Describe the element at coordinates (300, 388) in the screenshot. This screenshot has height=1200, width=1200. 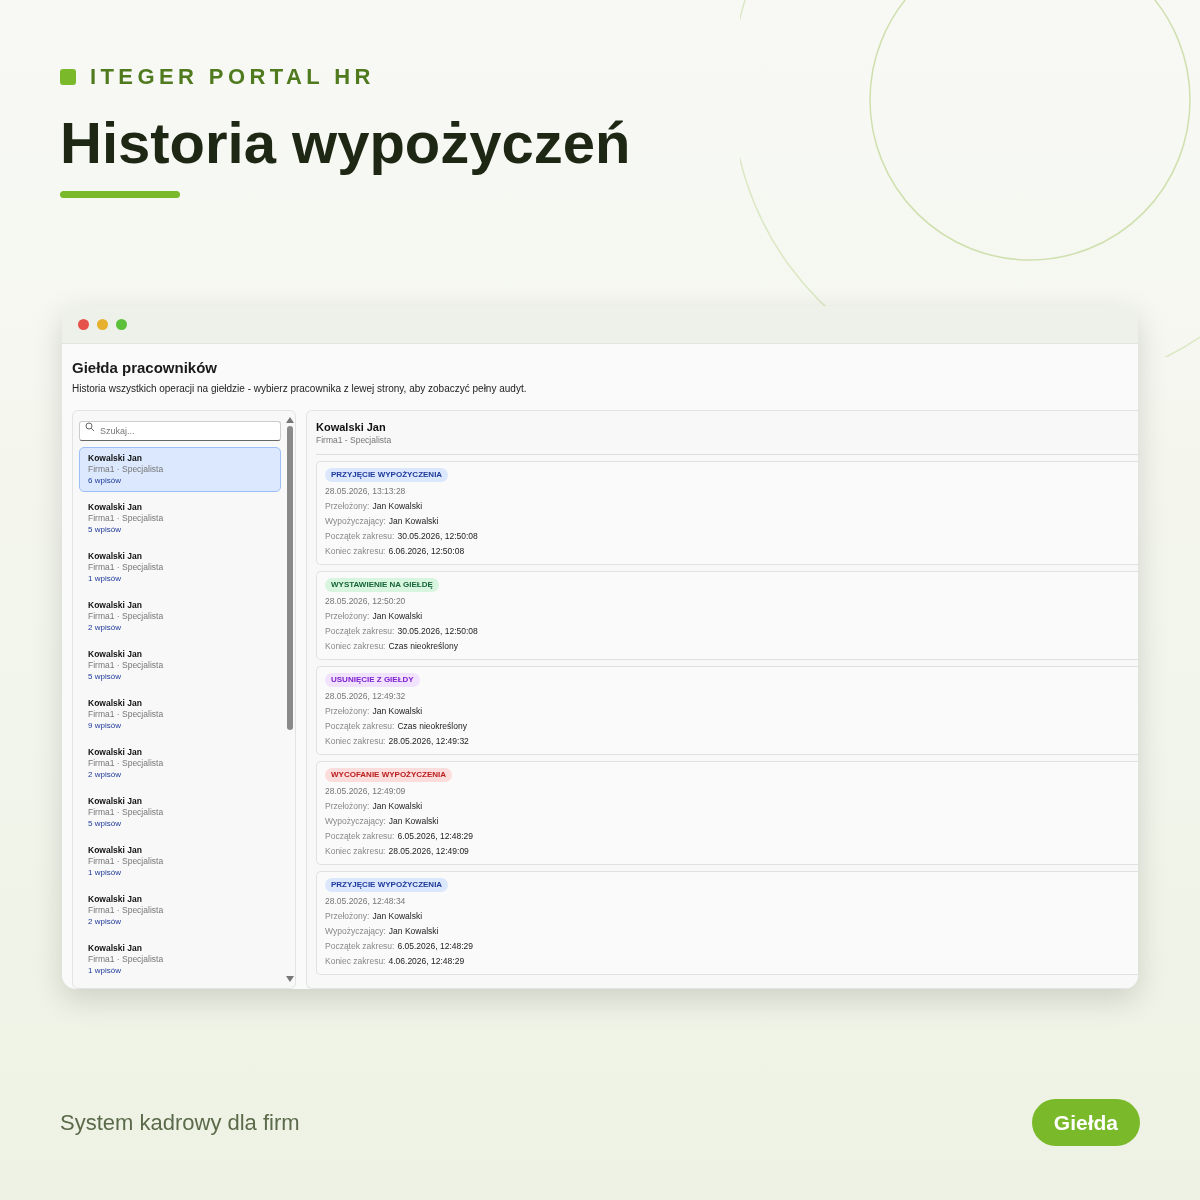
I see `app-description: Historia wszystkich operacji na giełdzie - wybierz pracownika z lewej strony, aby zobaczyć pełny audyt.` at that location.